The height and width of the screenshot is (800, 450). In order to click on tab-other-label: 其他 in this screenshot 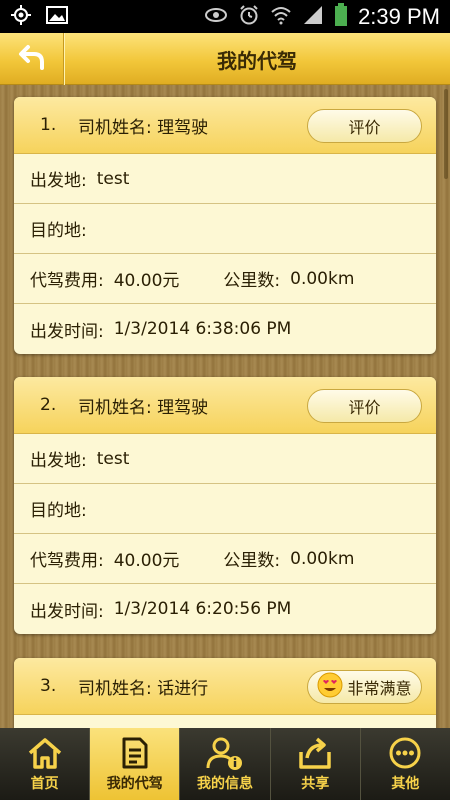, I will do `click(405, 784)`.